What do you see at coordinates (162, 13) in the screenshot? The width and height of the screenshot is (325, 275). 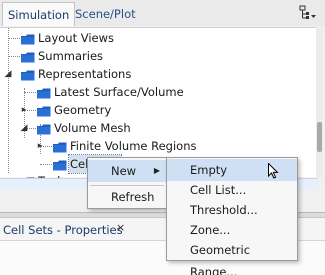 I see `tab-bar: Simulation Scene/Plot` at bounding box center [162, 13].